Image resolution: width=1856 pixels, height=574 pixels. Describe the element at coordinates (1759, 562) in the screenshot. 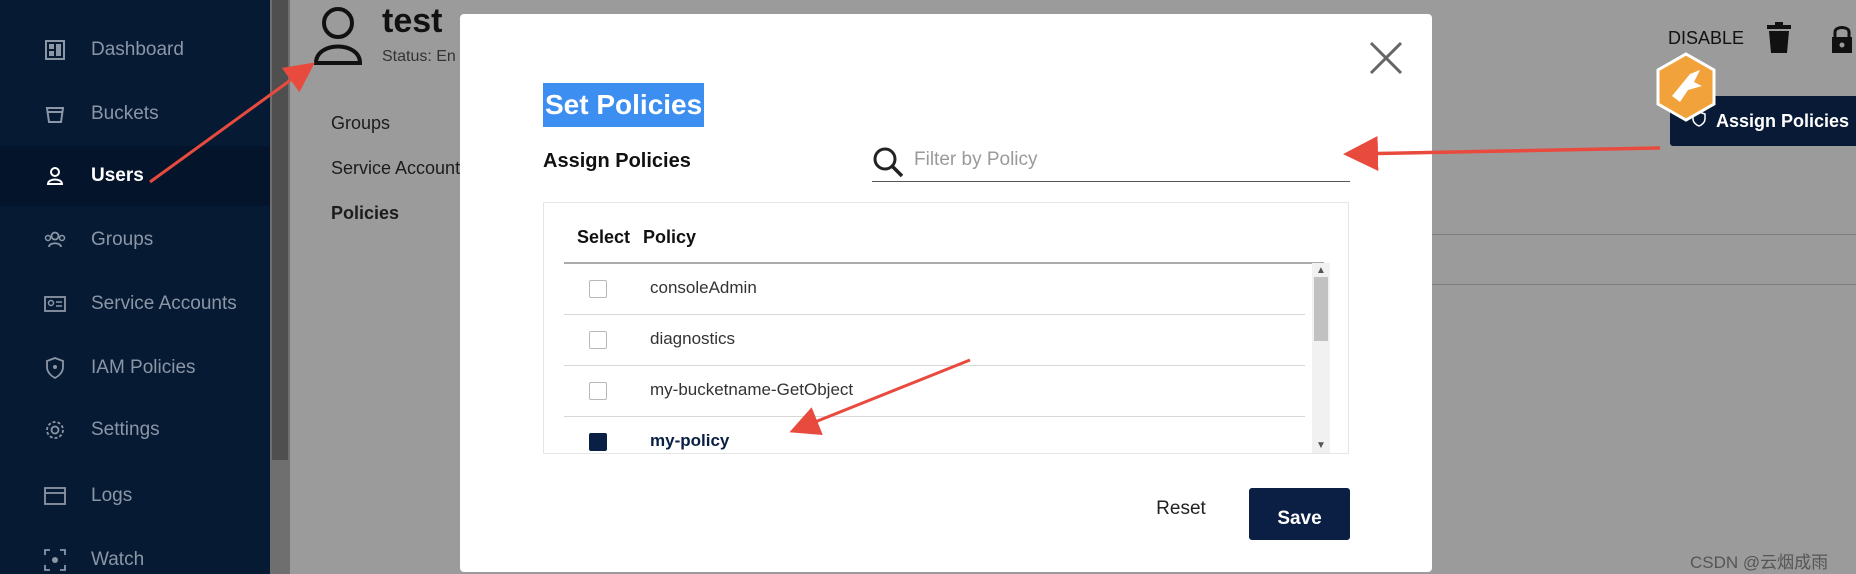

I see `watermark: CSDN @云烟成雨` at that location.